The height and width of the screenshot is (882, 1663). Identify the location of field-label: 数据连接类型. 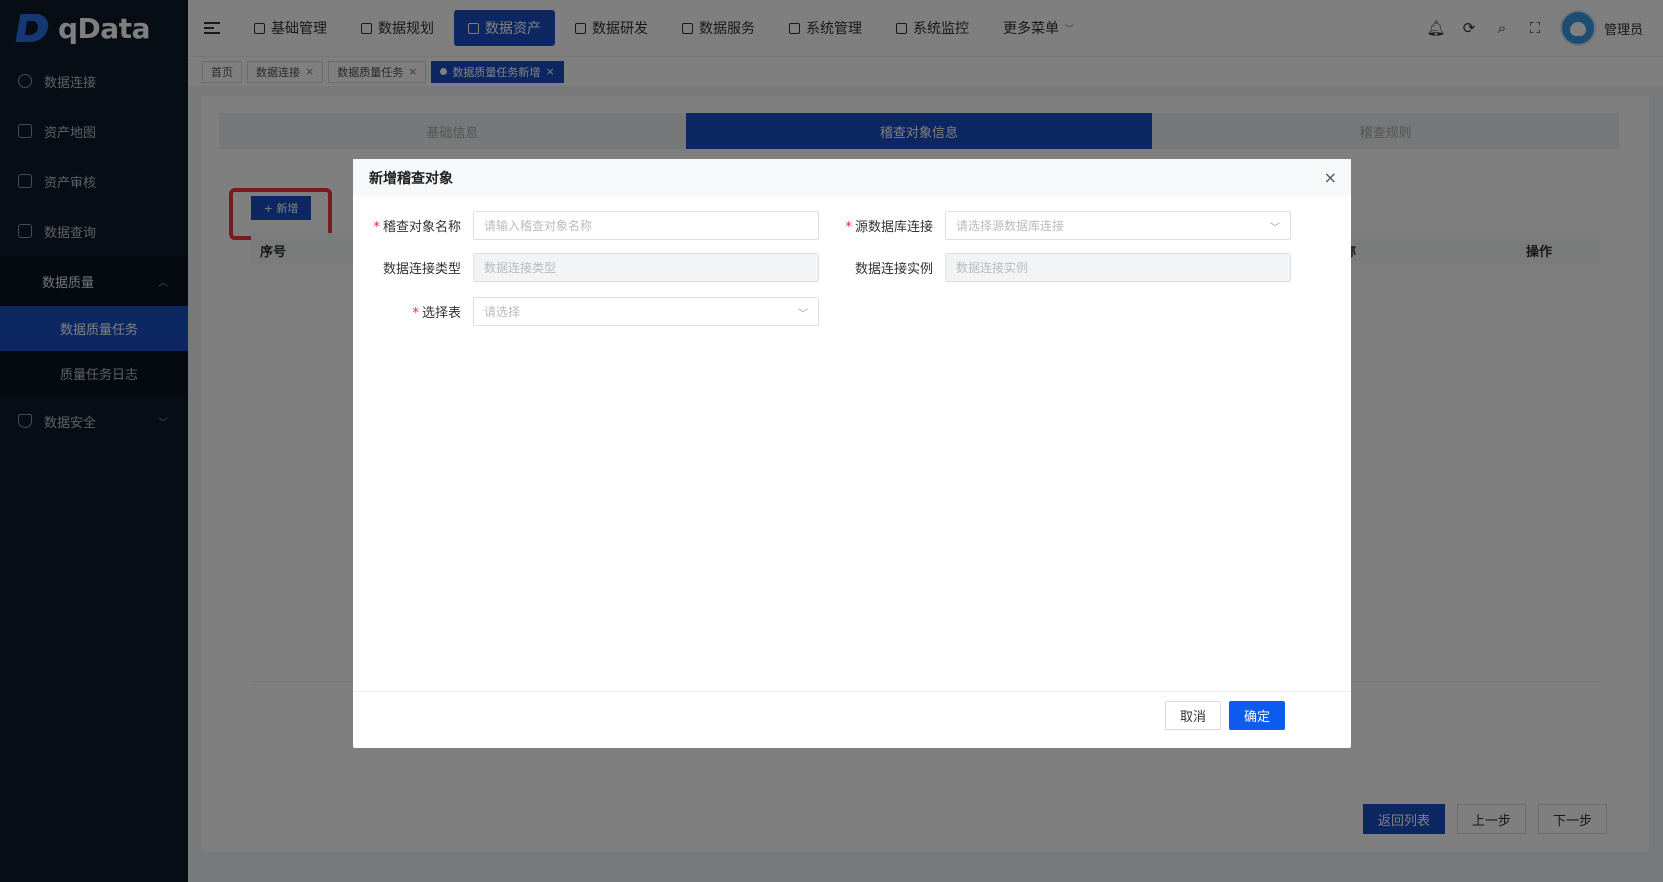
(421, 269).